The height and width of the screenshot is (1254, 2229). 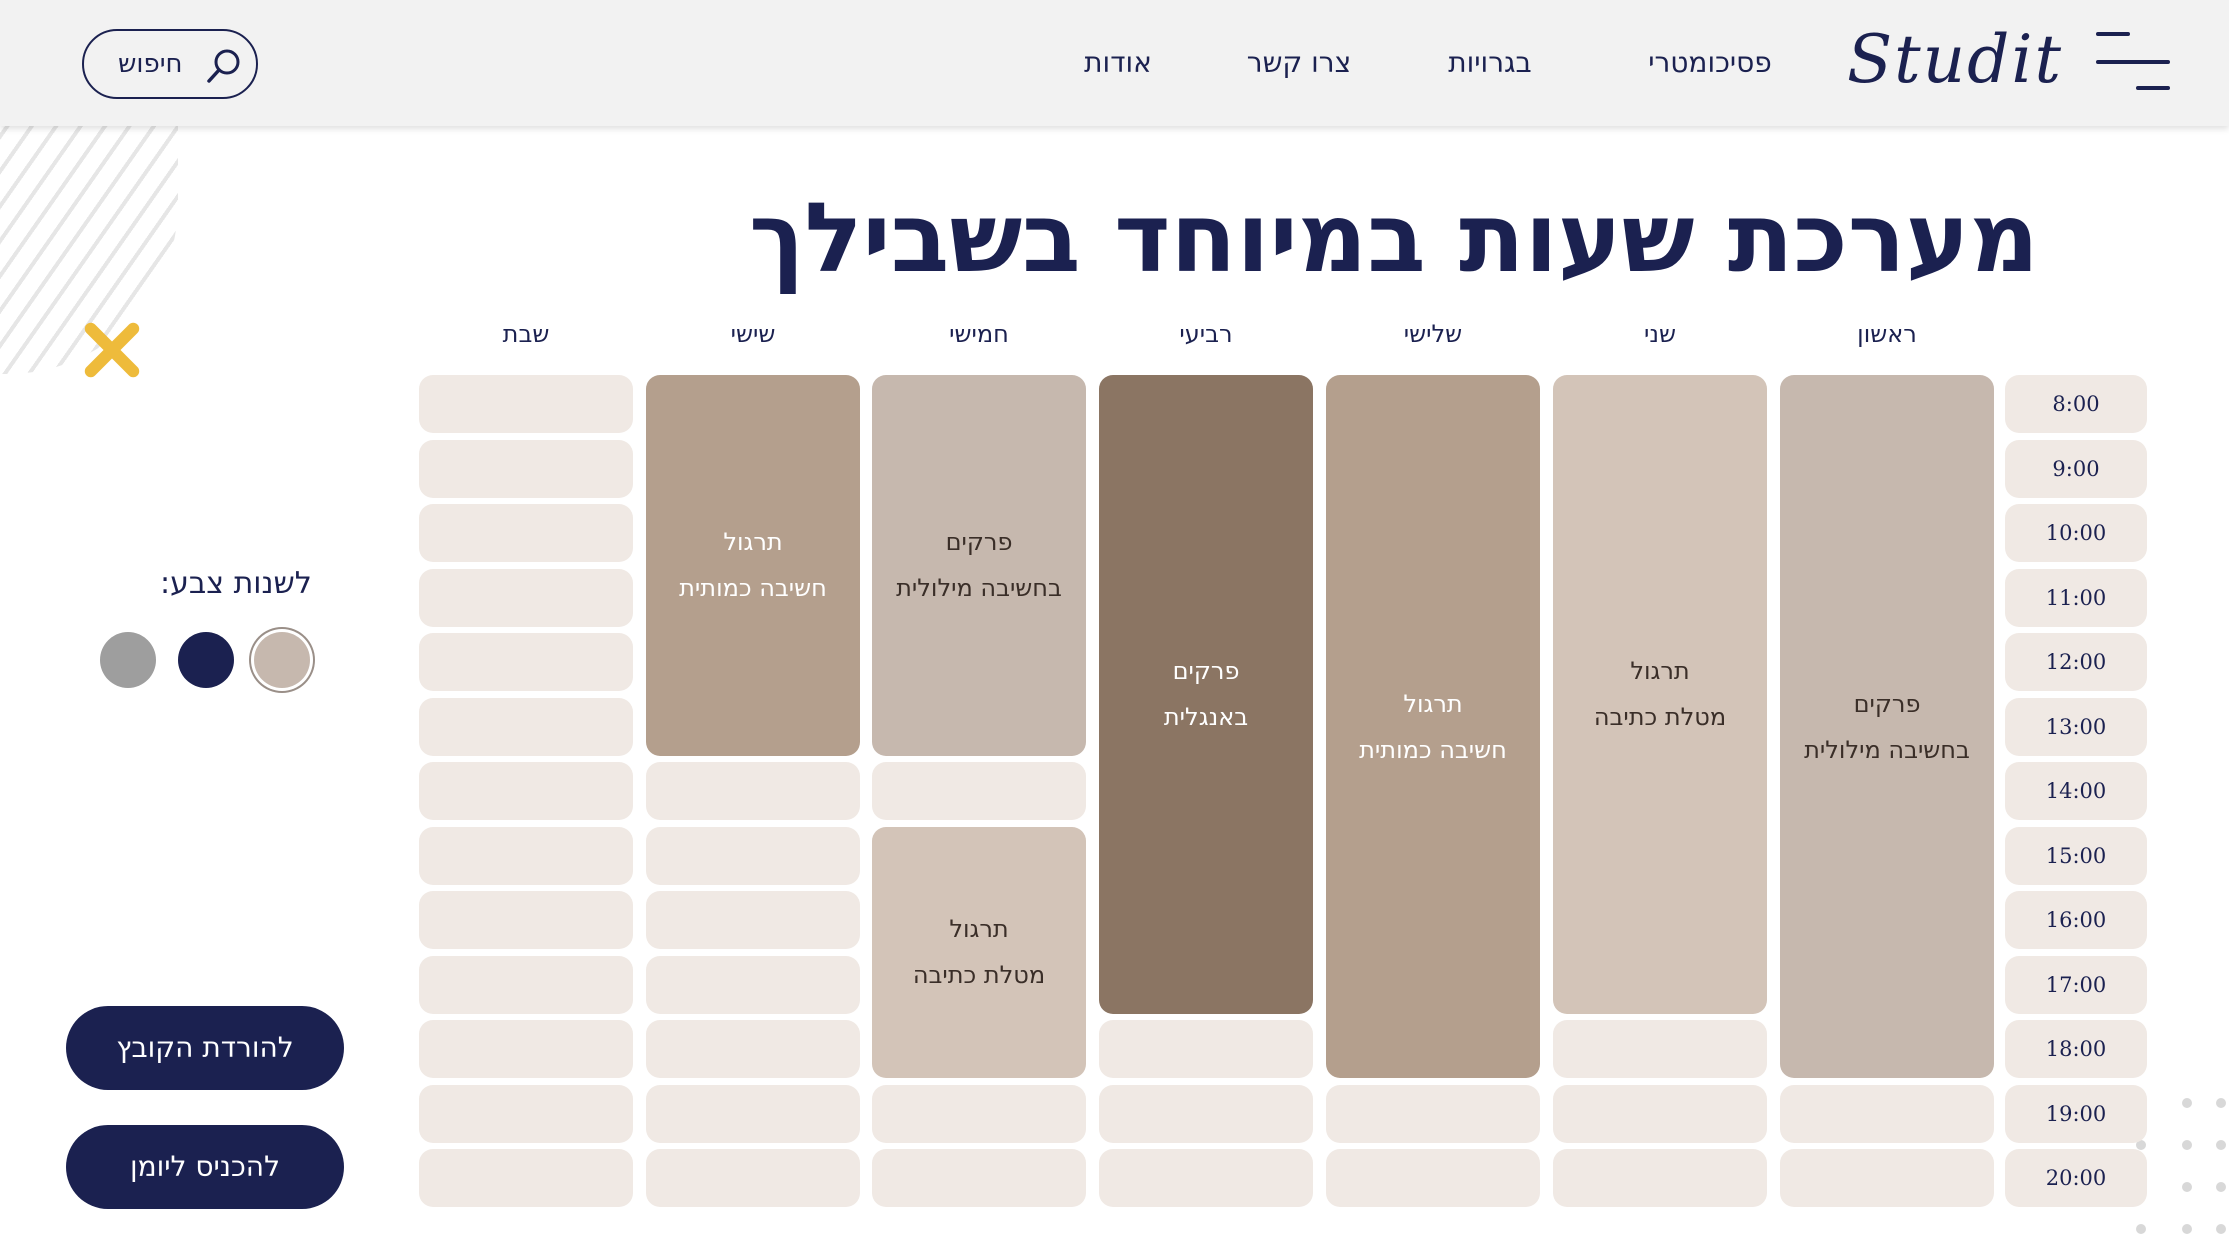 What do you see at coordinates (2076, 726) in the screenshot?
I see `time-label: 13:00` at bounding box center [2076, 726].